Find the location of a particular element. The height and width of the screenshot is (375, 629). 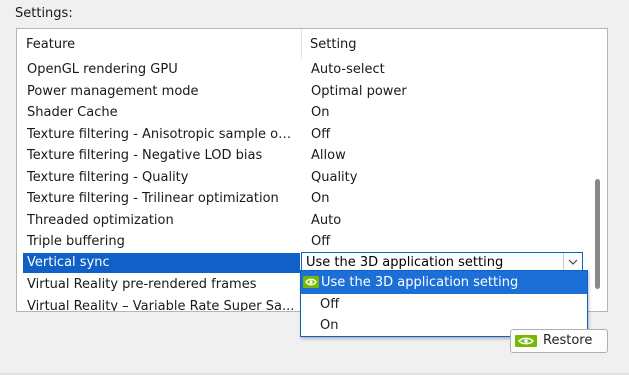

chevron-down-icon is located at coordinates (573, 262).